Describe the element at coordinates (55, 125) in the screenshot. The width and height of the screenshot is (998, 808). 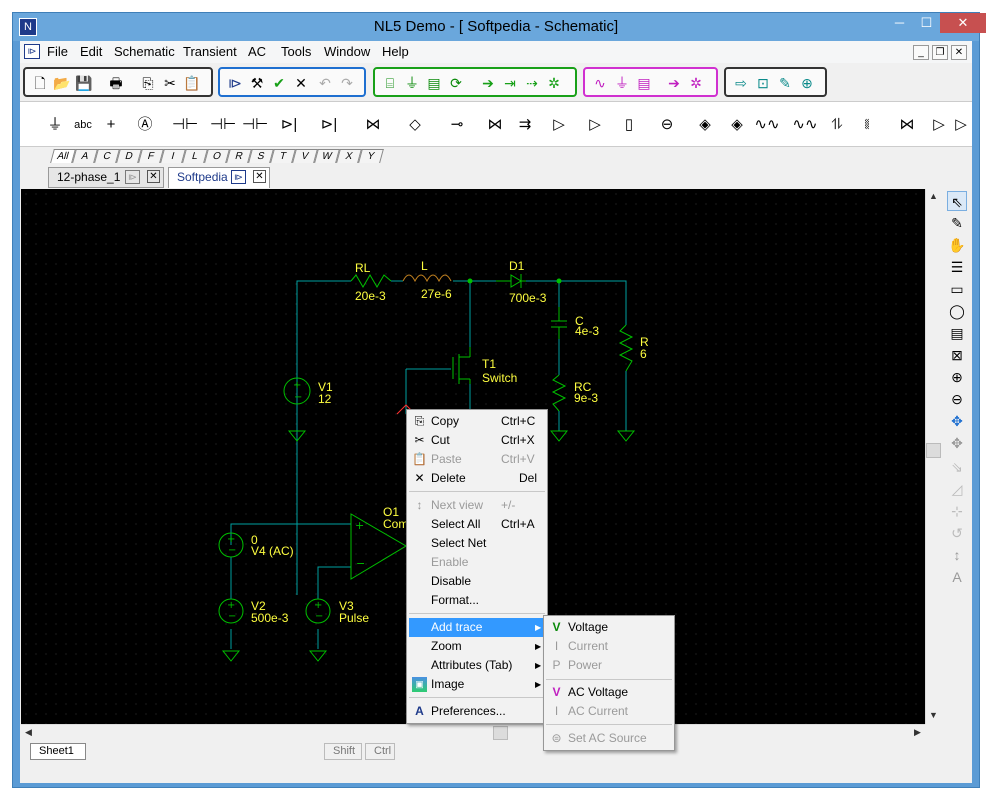
I see `ground-component-icon: ⏚` at that location.